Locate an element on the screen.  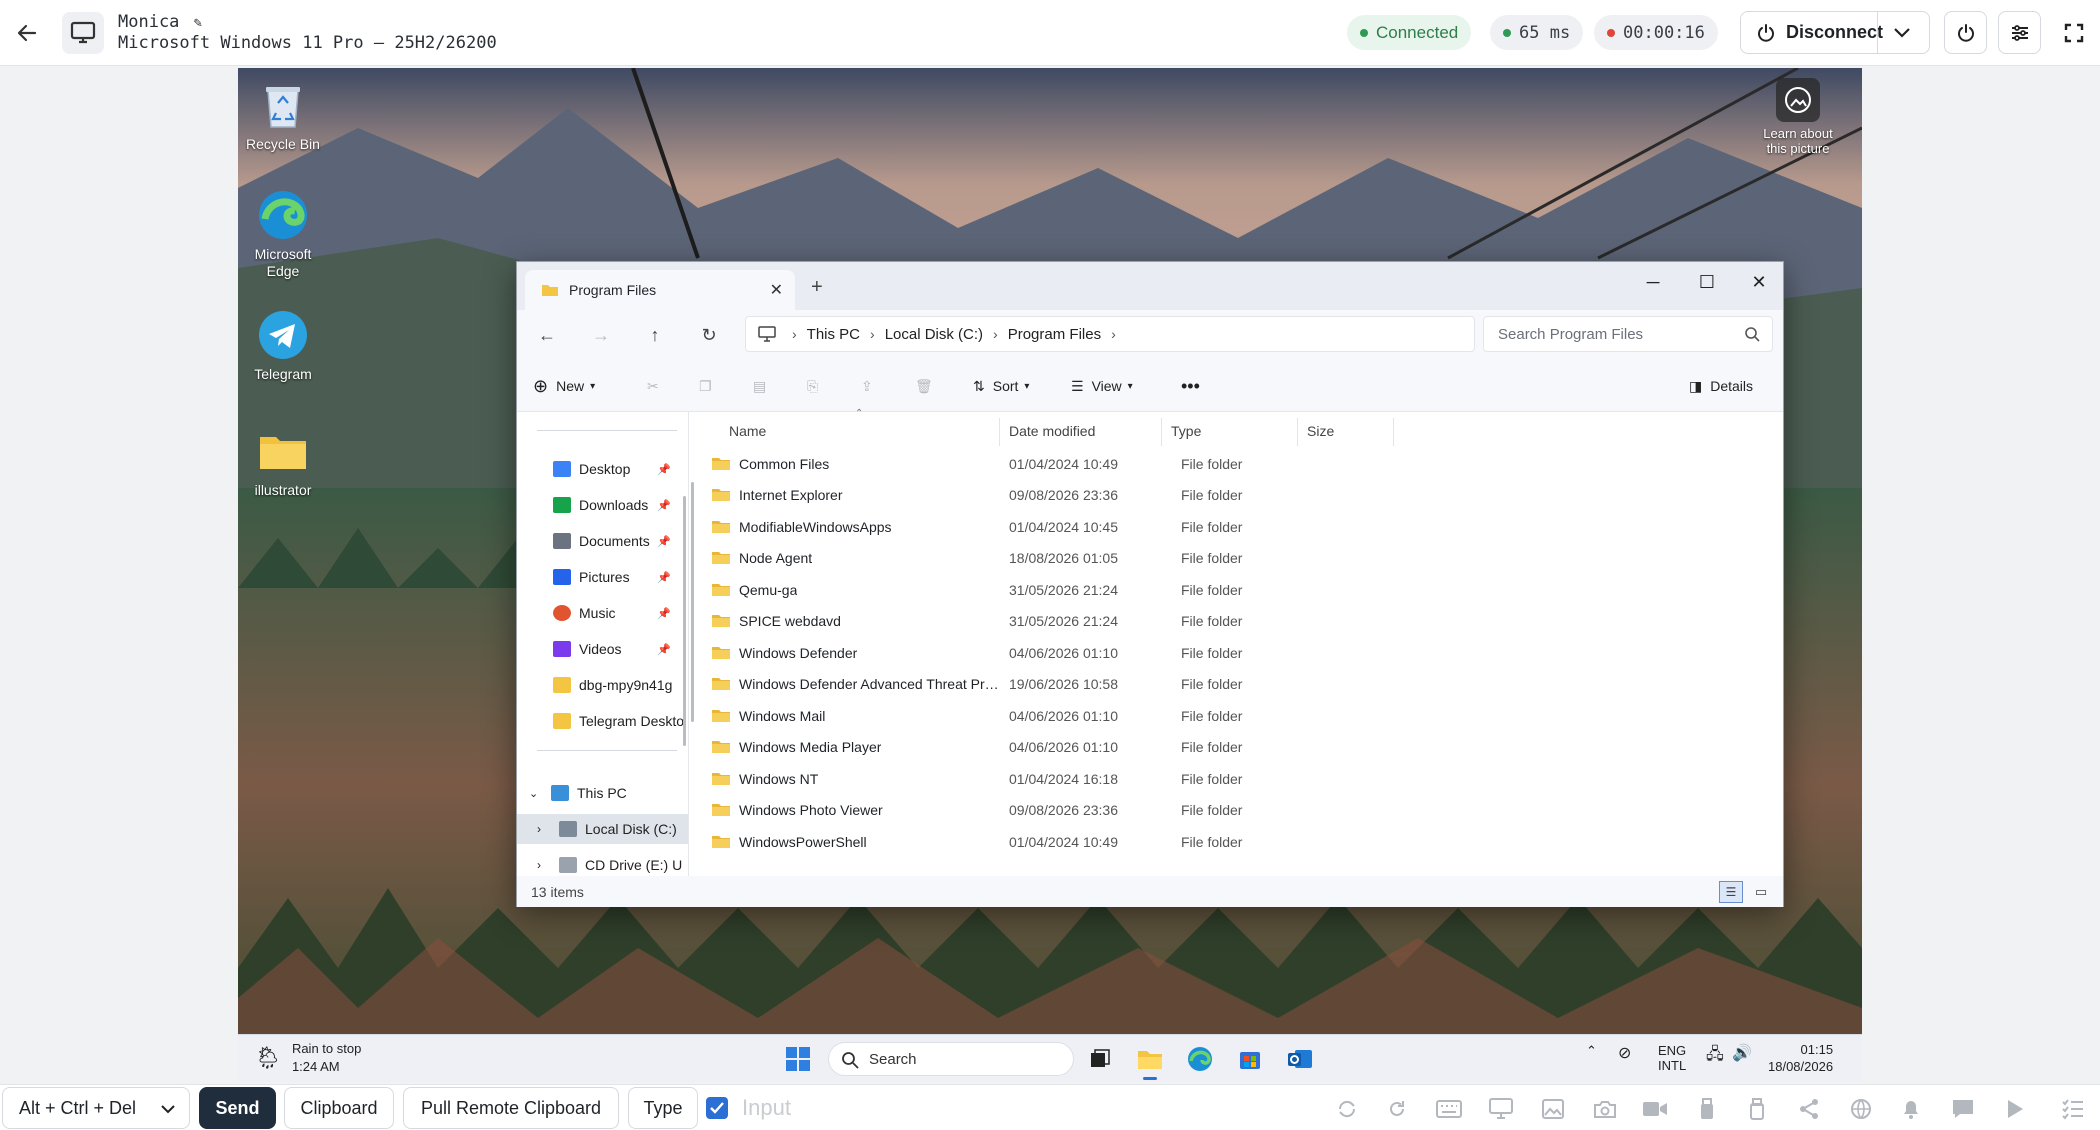
more-options-icon: ••• is located at coordinates (1190, 386).